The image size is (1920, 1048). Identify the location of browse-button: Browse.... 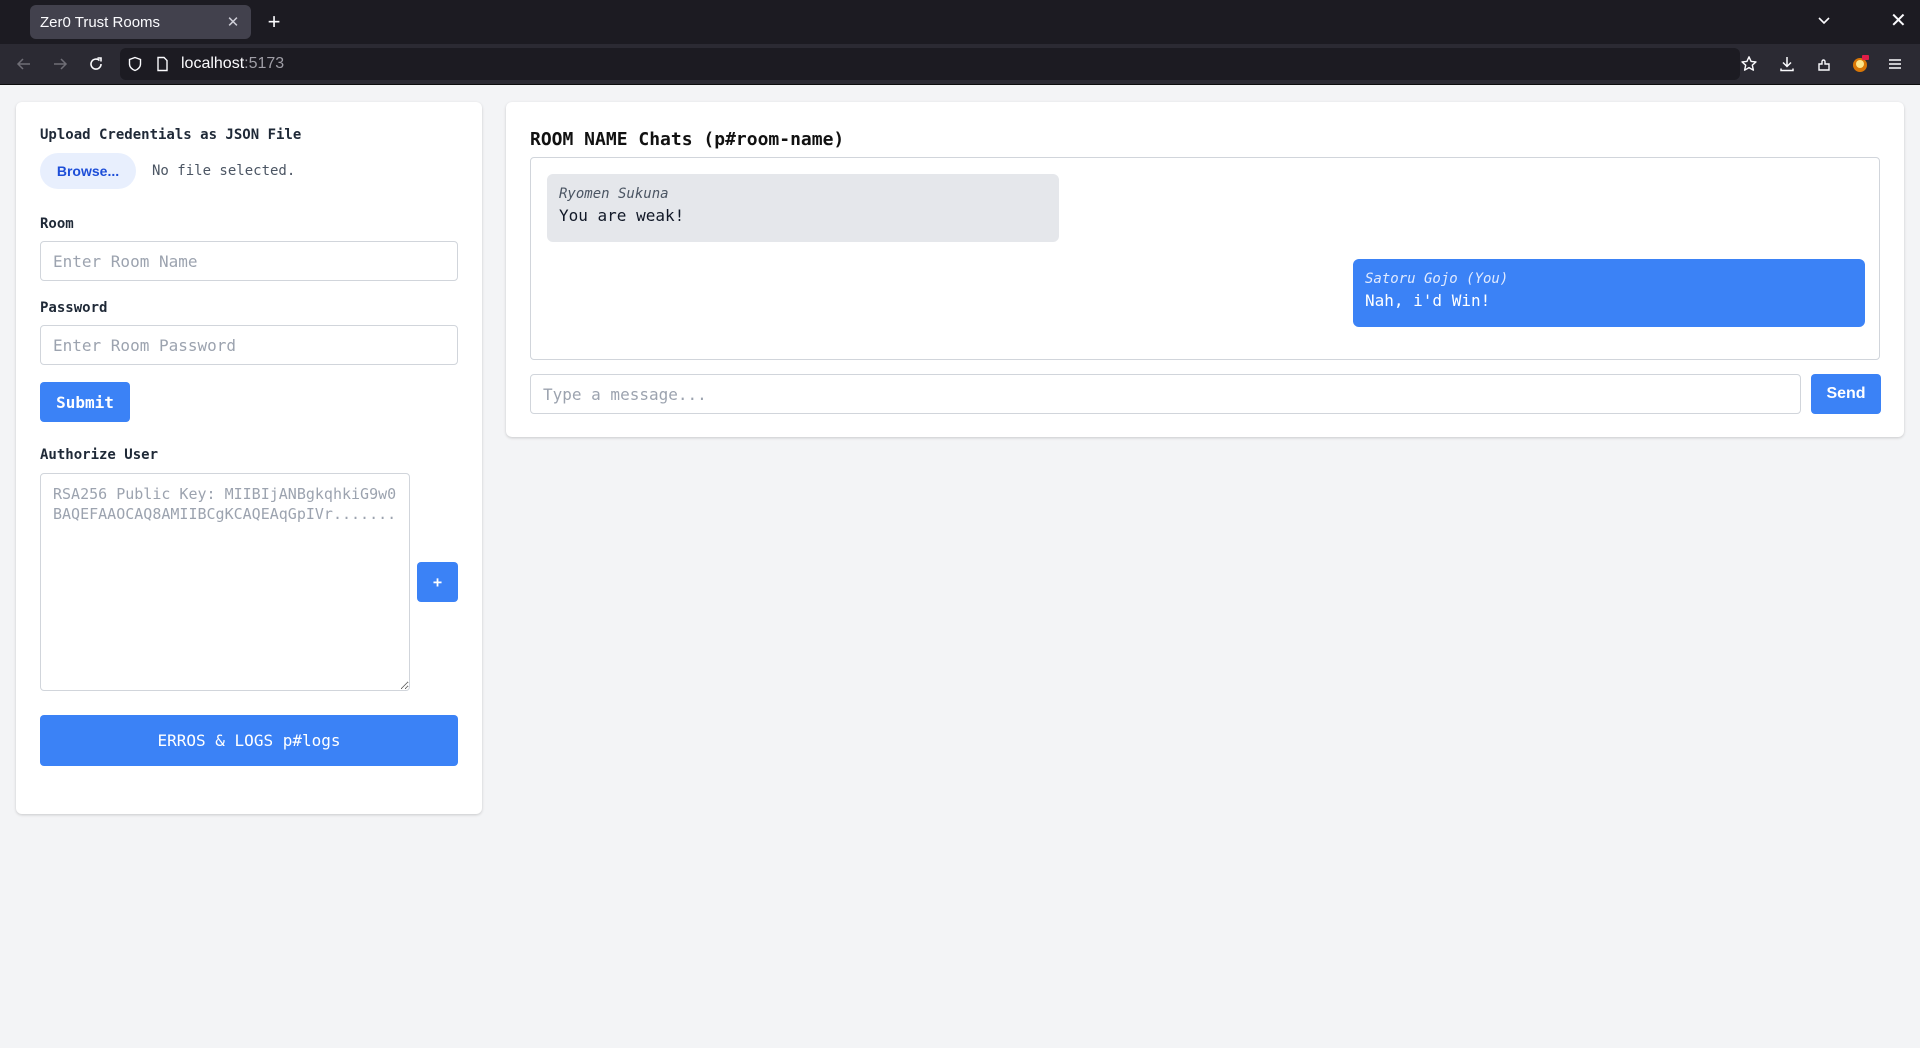
(88, 171).